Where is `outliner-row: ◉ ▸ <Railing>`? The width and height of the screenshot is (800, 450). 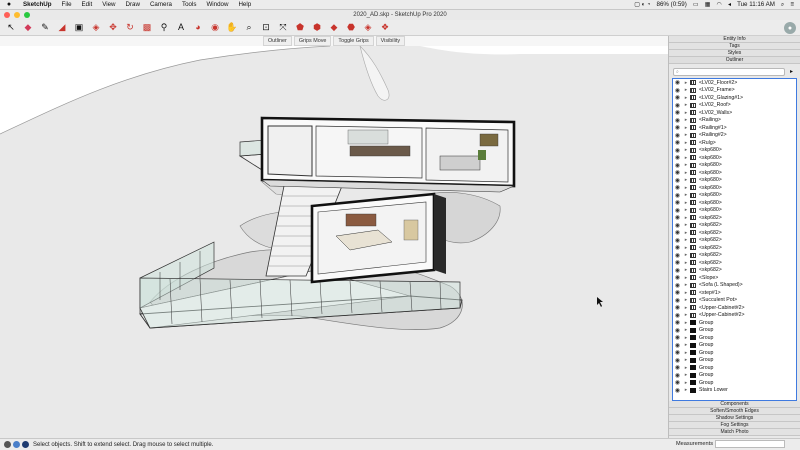
outliner-row: ◉ ▸ <Railing> is located at coordinates (734, 121).